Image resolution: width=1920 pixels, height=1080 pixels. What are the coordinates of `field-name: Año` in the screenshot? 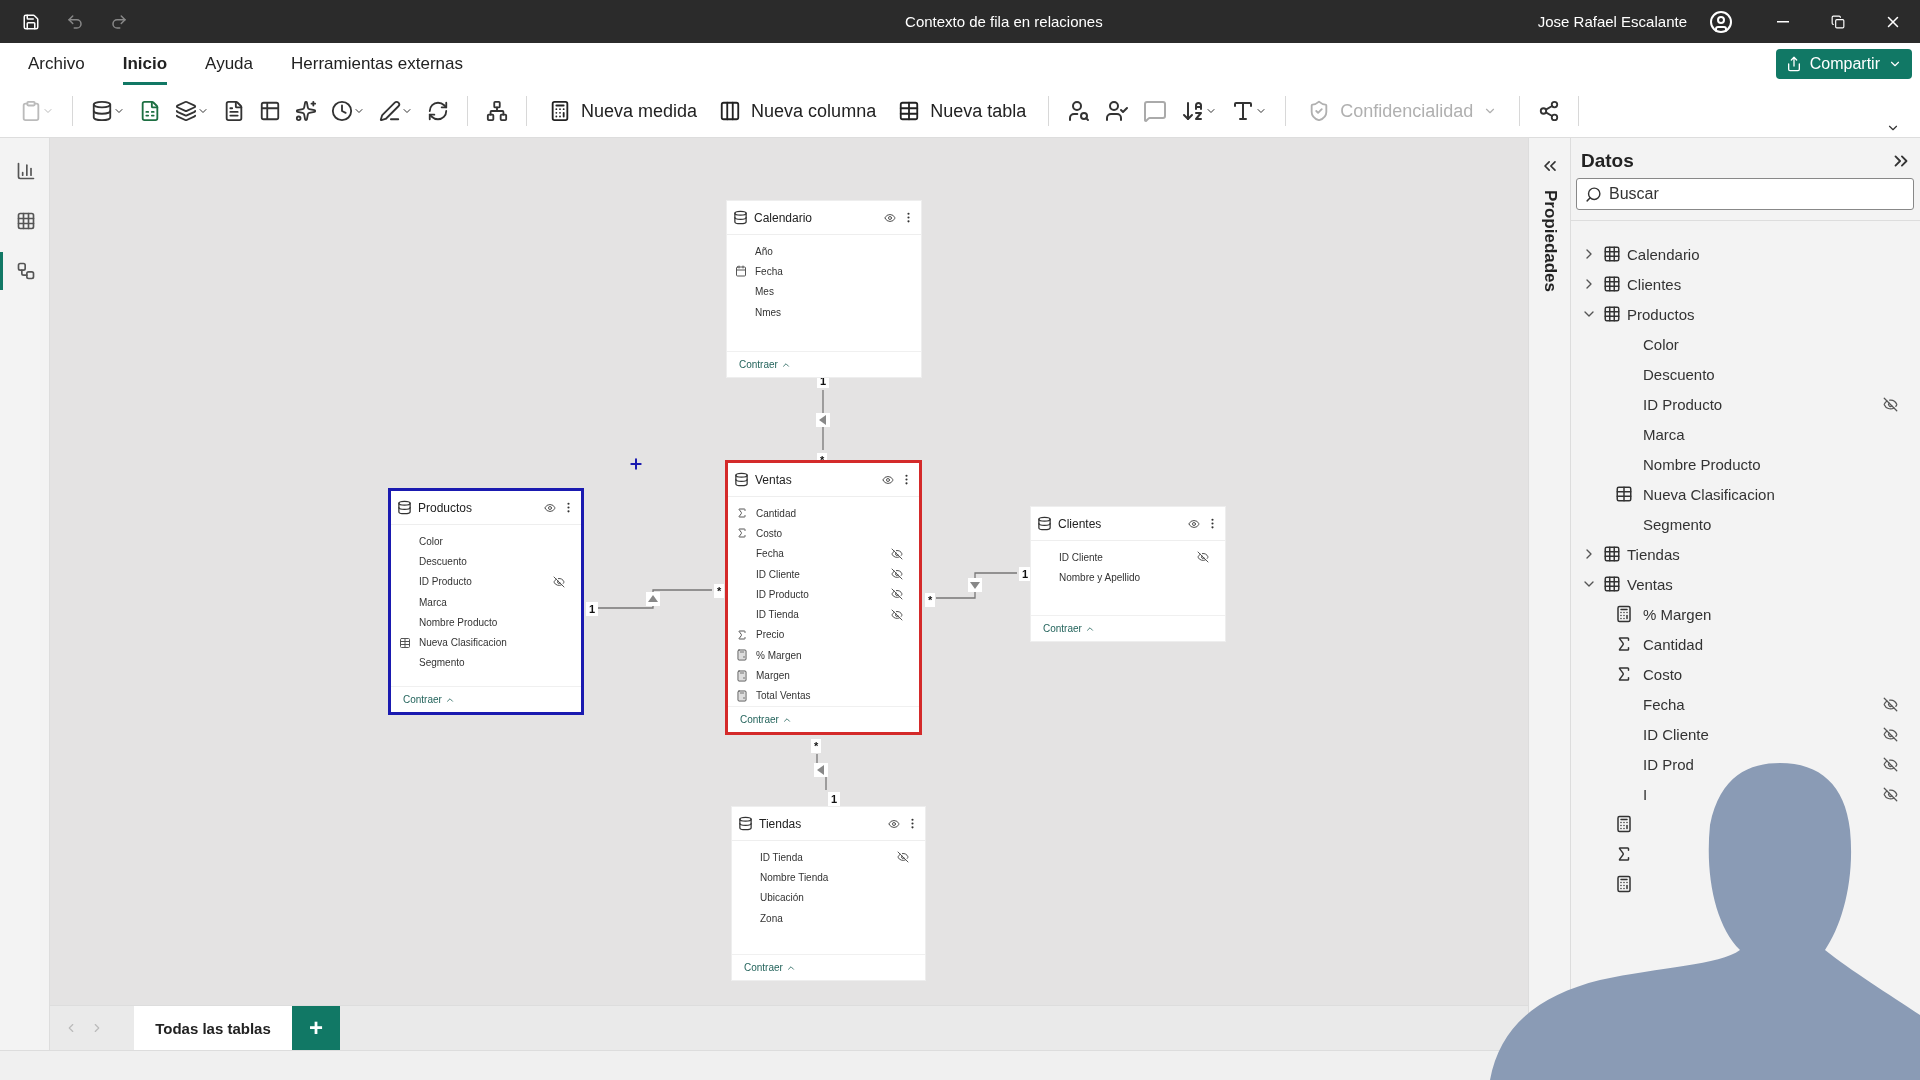 It's located at (830, 251).